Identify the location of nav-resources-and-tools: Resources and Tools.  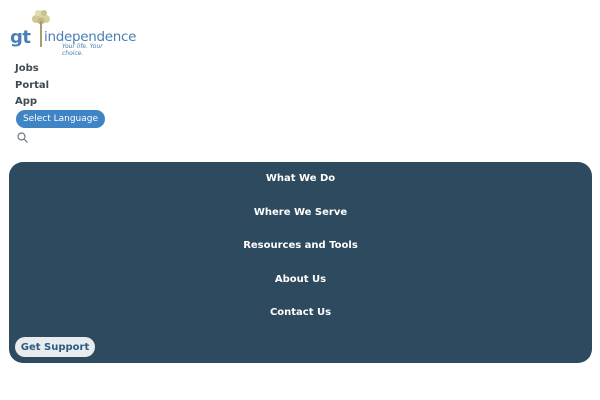
(300, 245).